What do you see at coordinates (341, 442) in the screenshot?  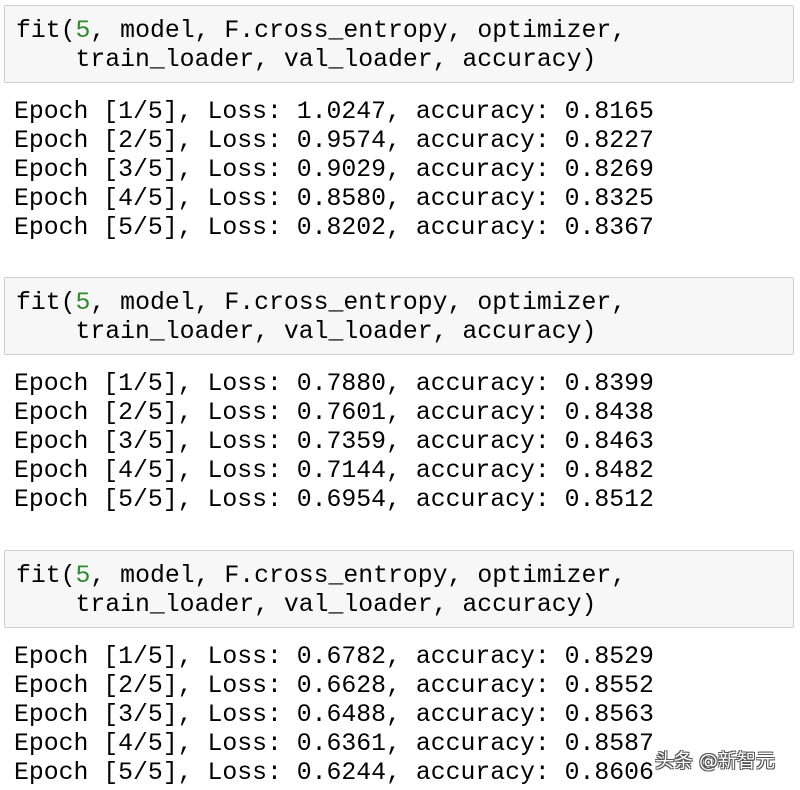 I see `loss-value: 0.7359` at bounding box center [341, 442].